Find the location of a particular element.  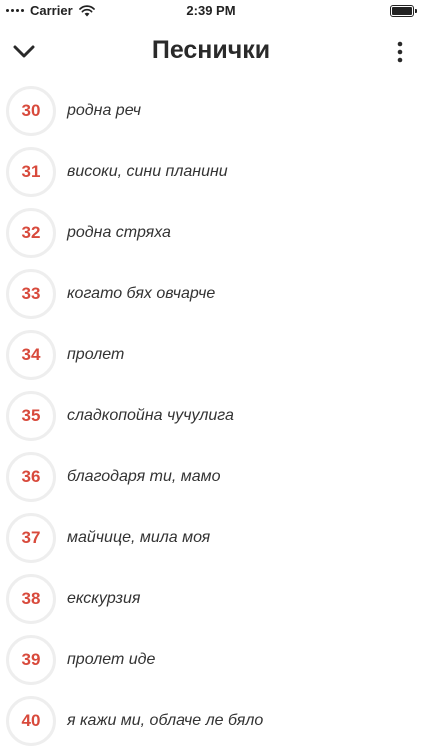

song-title: родна реч is located at coordinates (104, 110).